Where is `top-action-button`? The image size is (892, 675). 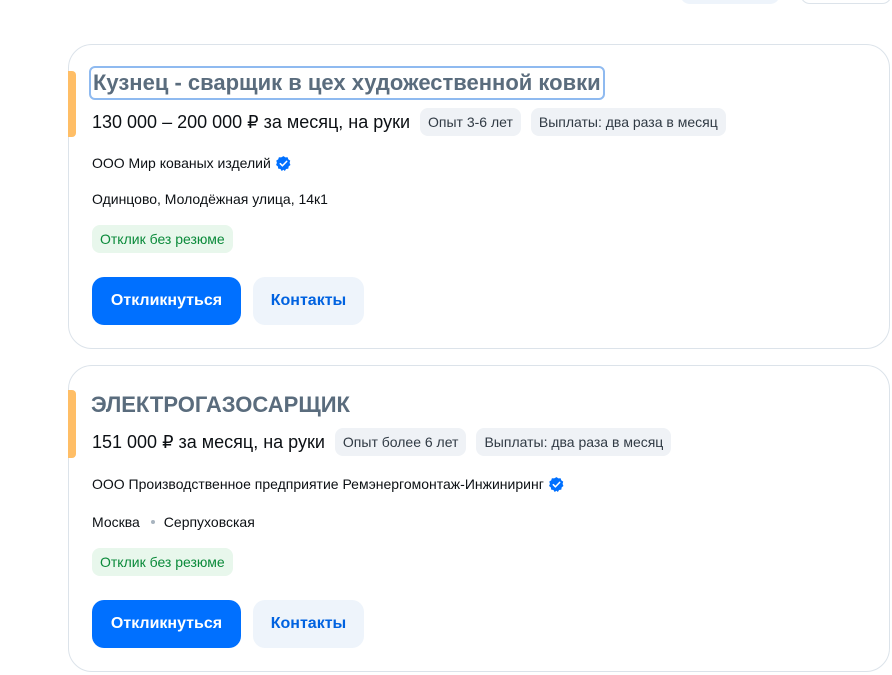 top-action-button is located at coordinates (730, 2).